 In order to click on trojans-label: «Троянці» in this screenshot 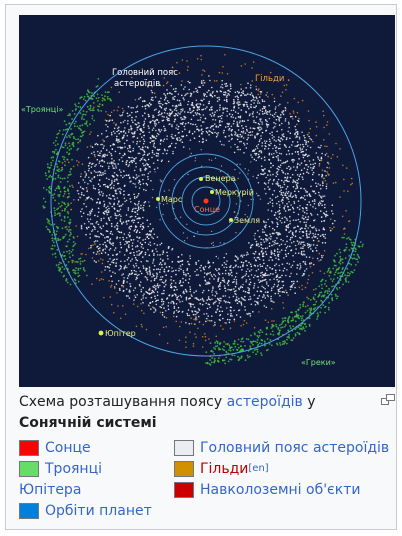, I will do `click(42, 109)`.